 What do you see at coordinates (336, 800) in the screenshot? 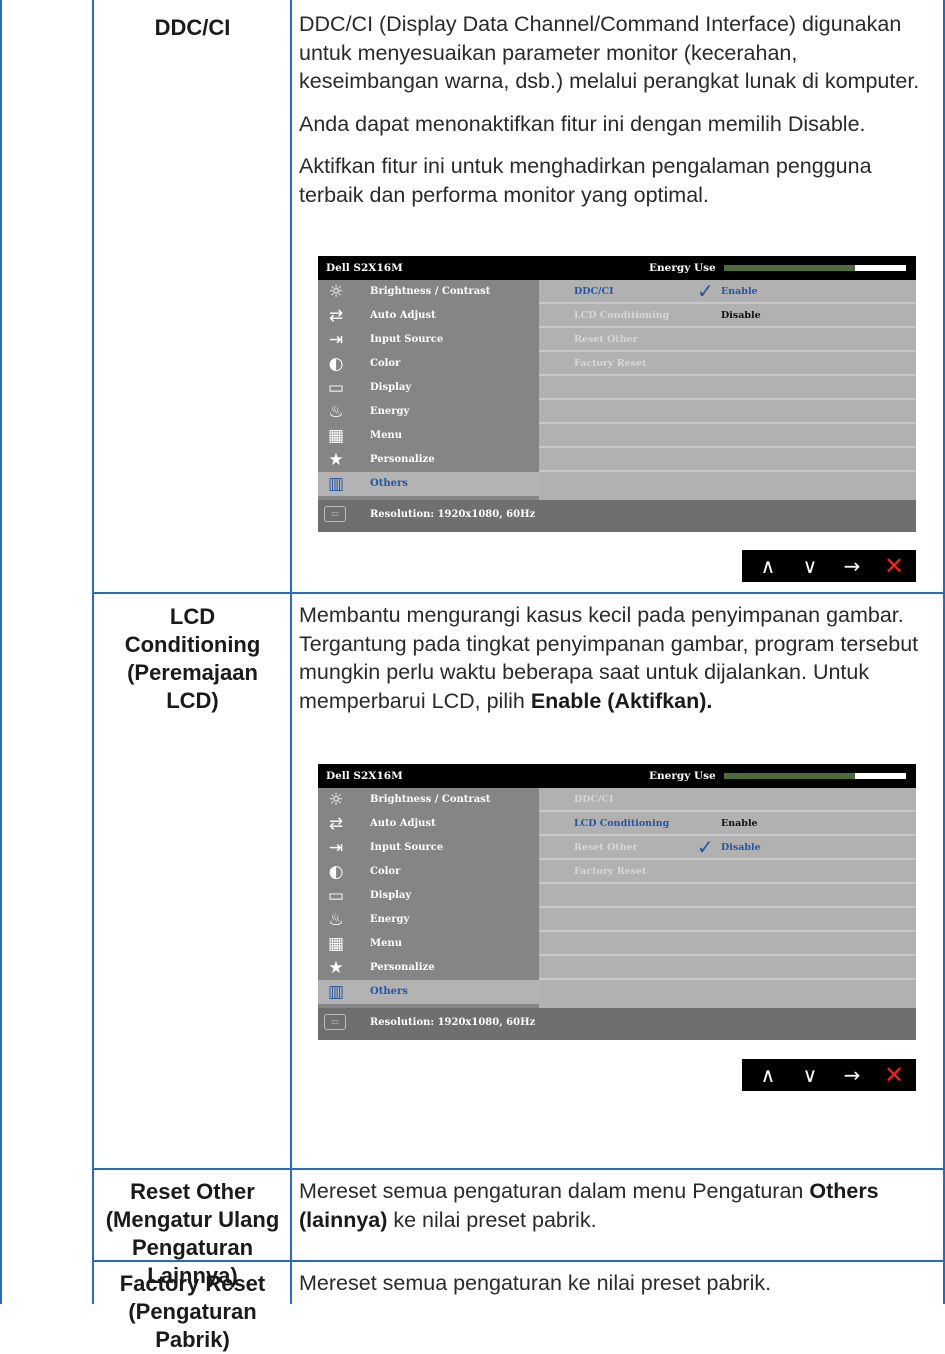
I see `brightness-icon: ☼` at bounding box center [336, 800].